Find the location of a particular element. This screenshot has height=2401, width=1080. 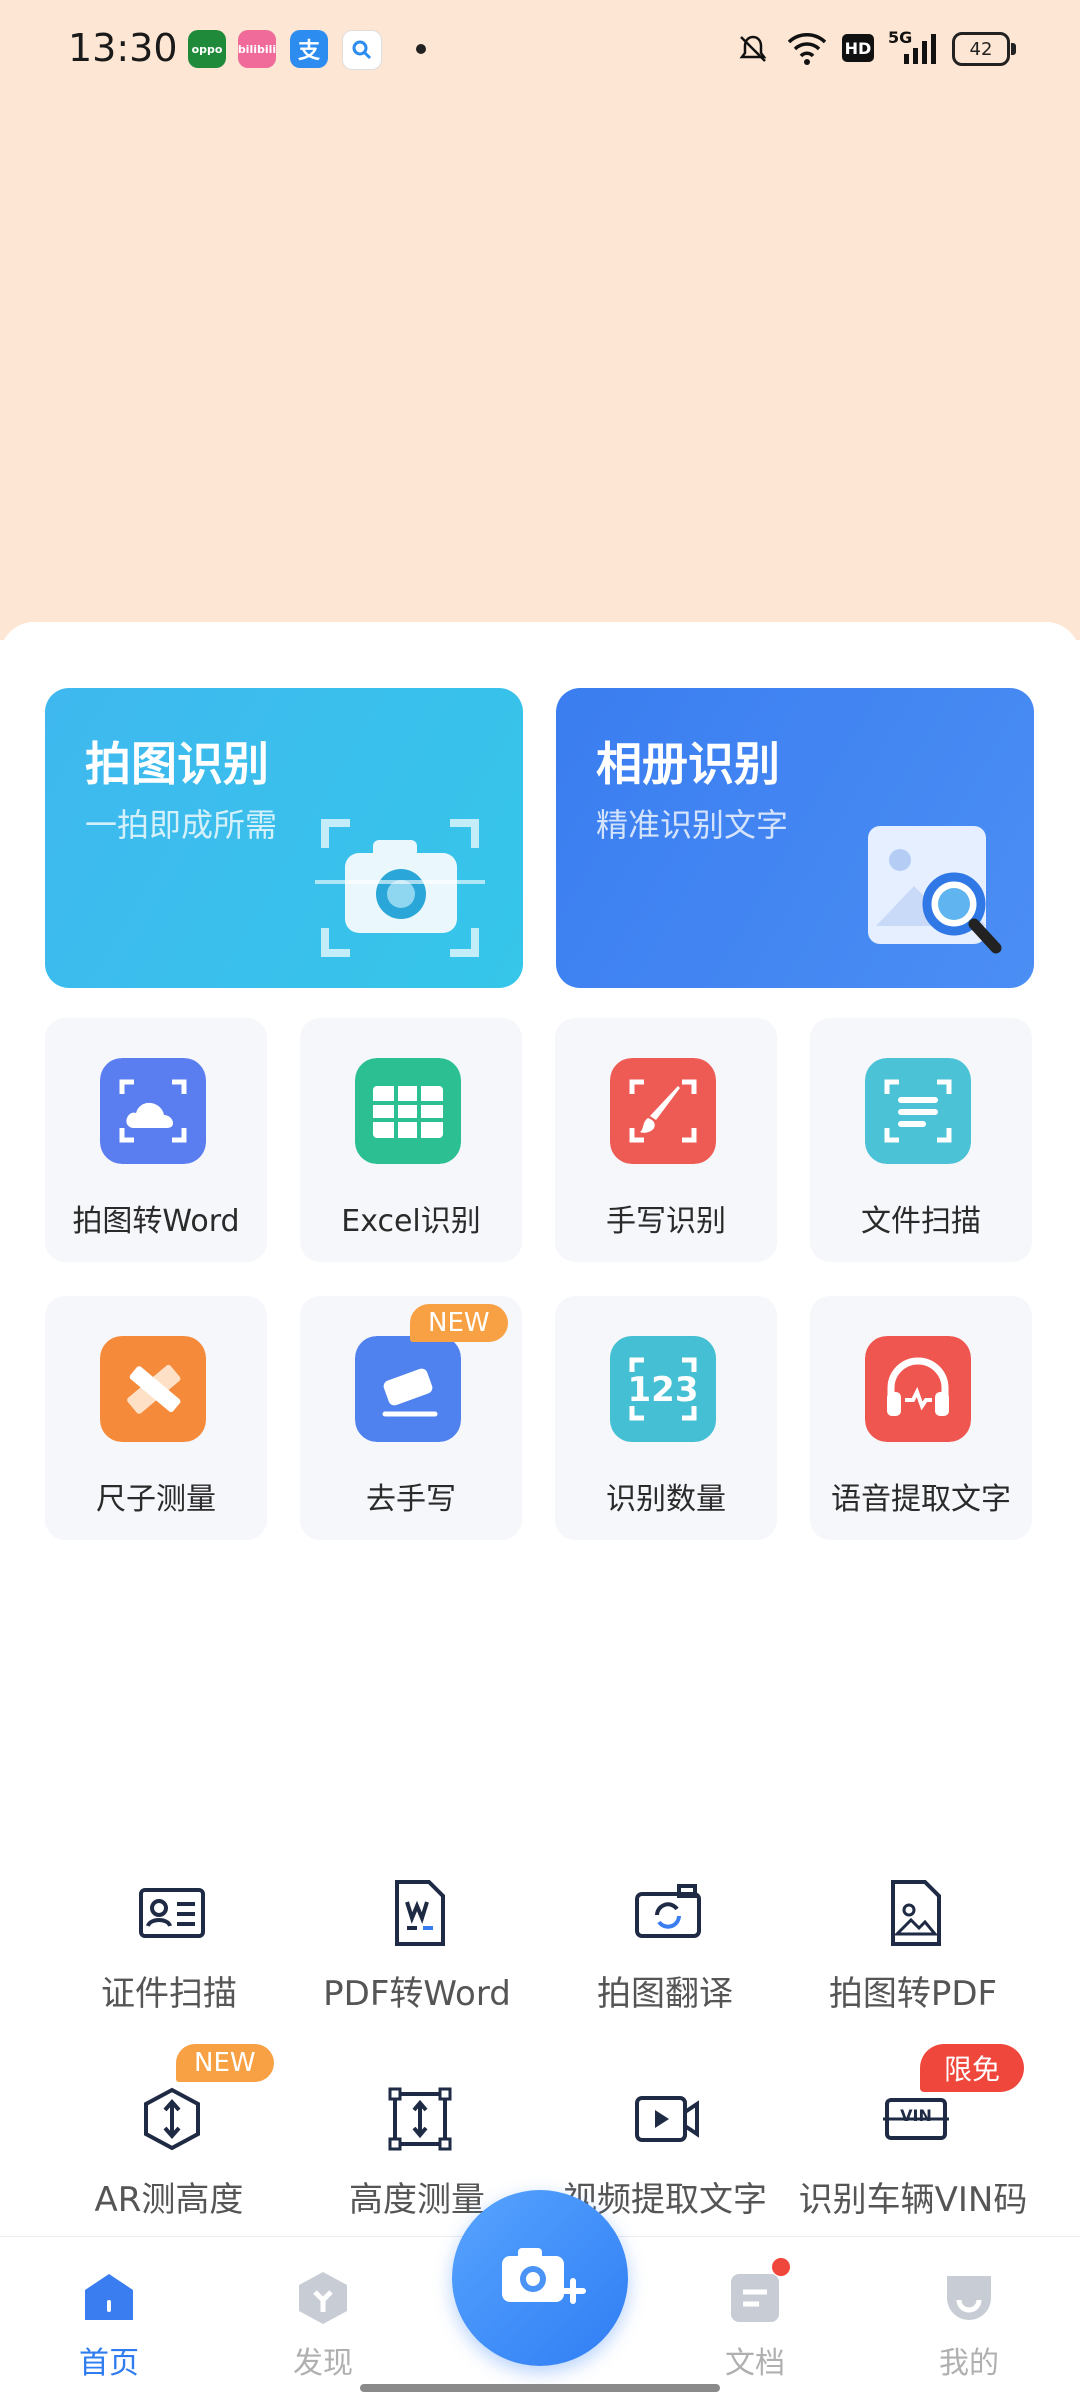

nav-label: 我的 is located at coordinates (969, 2363).